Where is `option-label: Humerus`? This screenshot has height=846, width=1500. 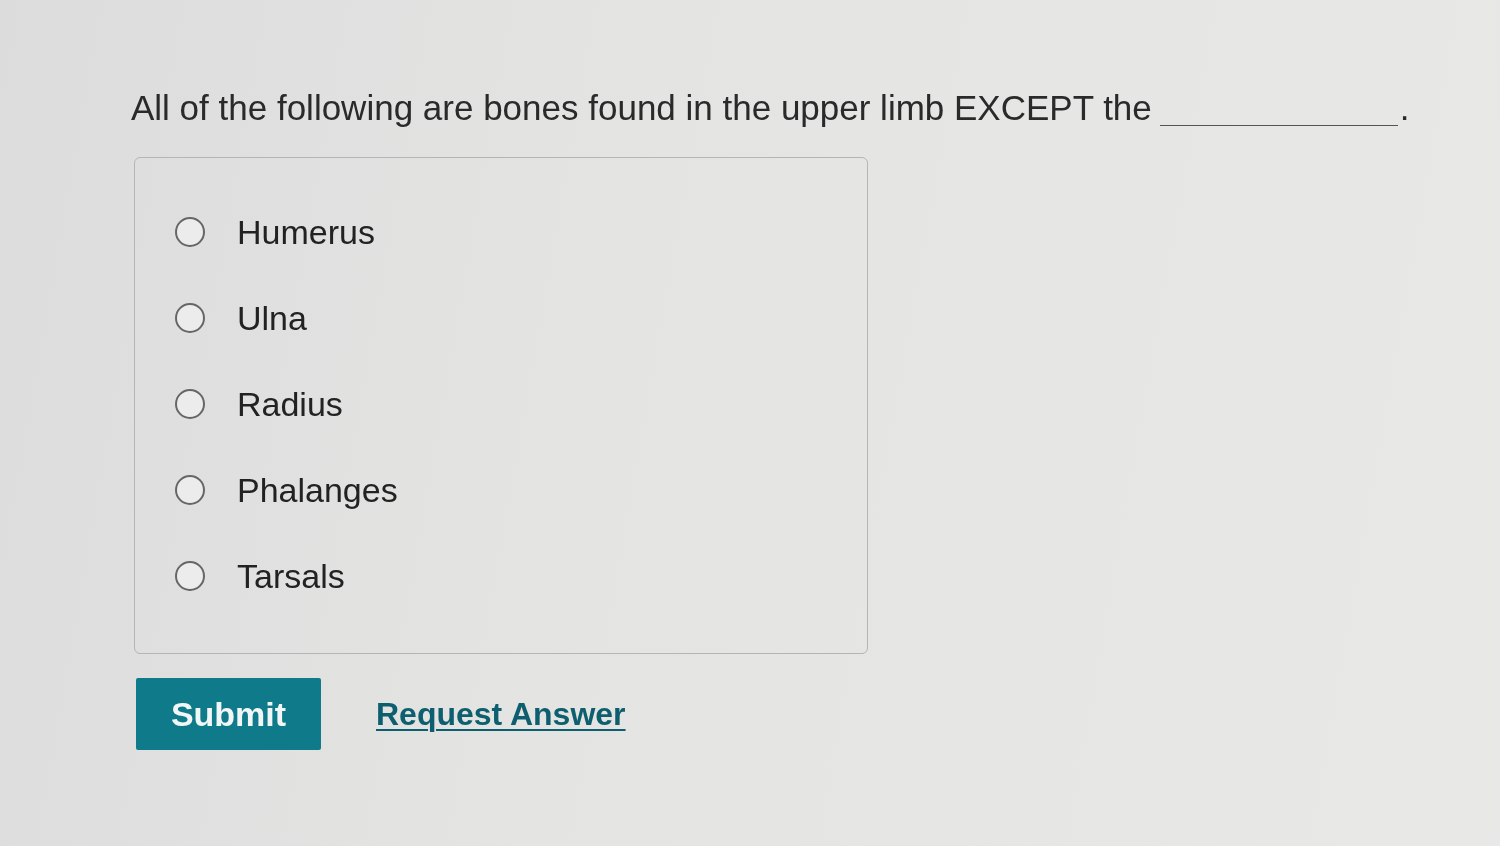
option-label: Humerus is located at coordinates (306, 232).